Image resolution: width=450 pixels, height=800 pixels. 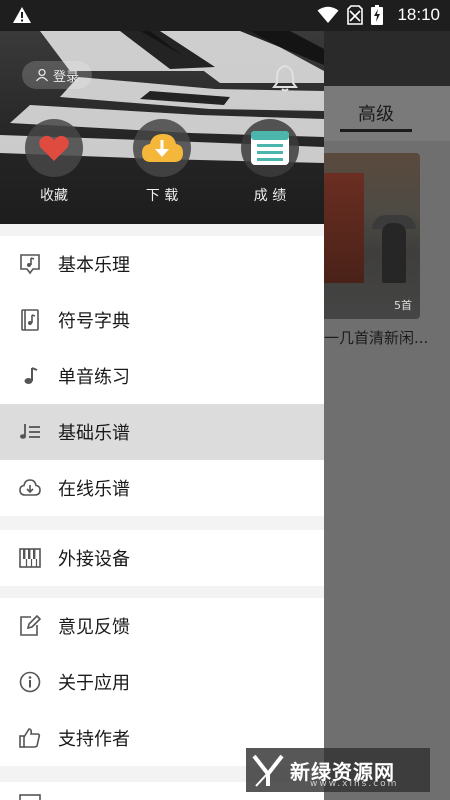 I want to click on menu-item-label: 关于应用, so click(x=94, y=683).